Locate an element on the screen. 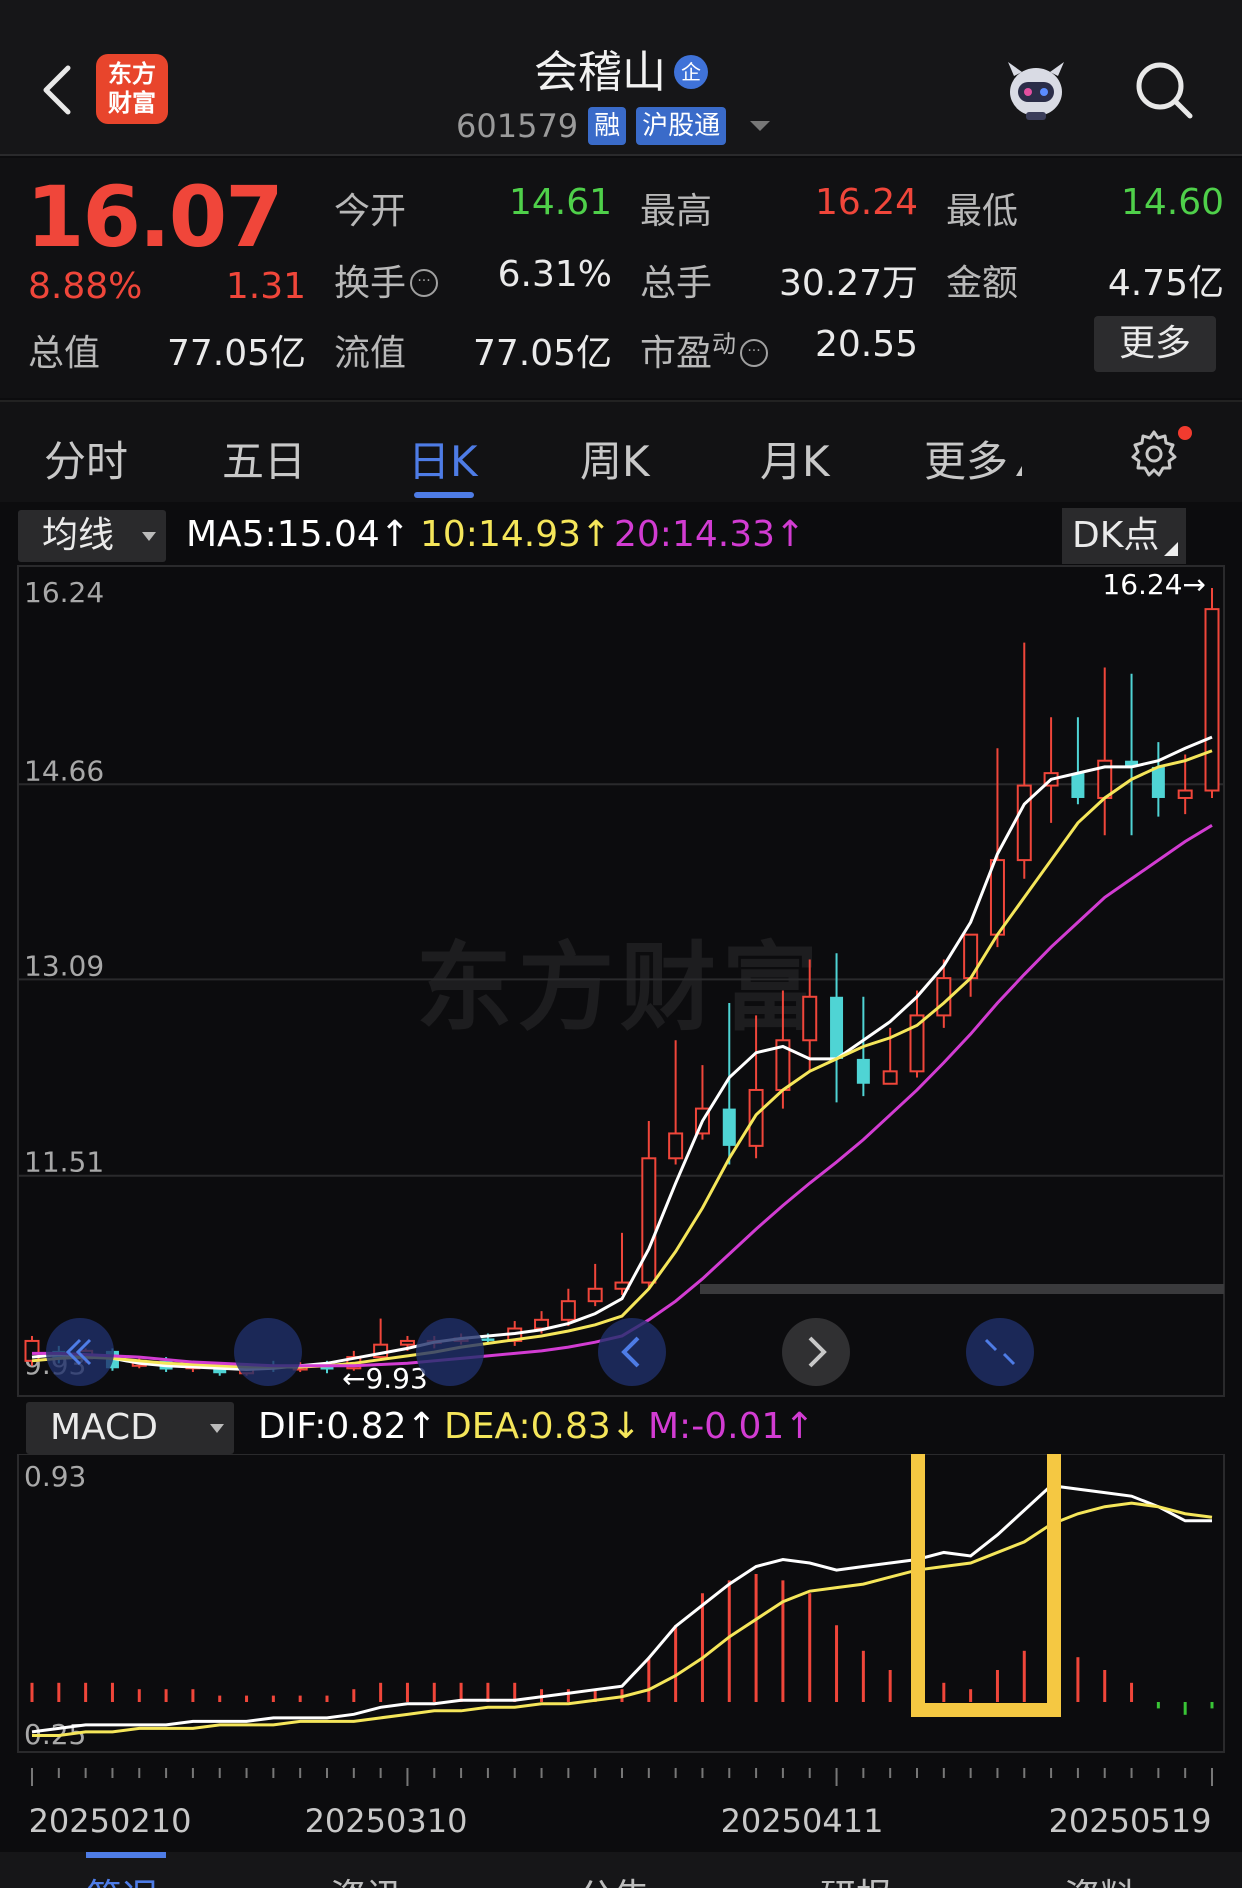  chevron-left-icon is located at coordinates (632, 1352).